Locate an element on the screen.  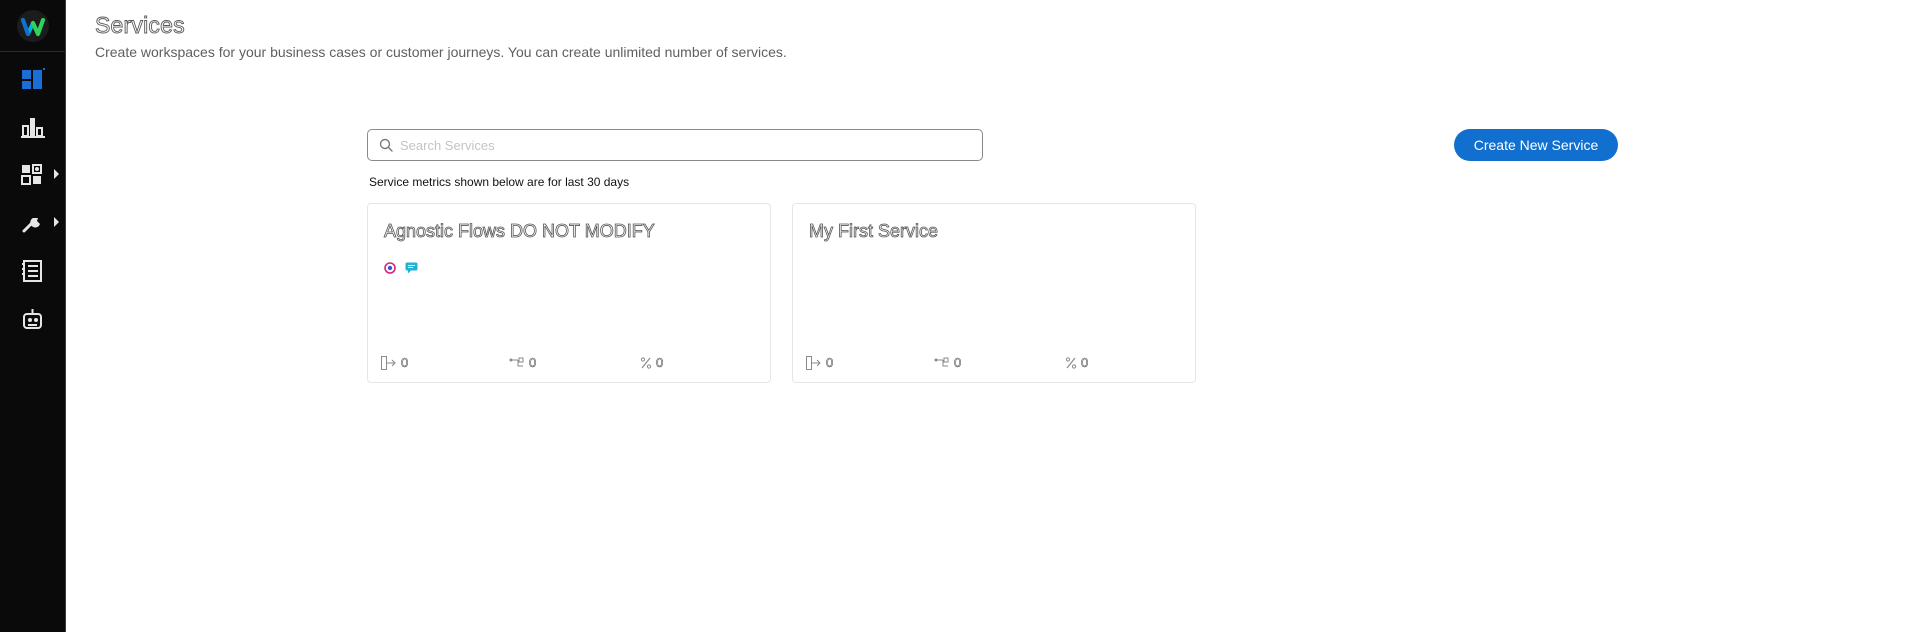
search-box is located at coordinates (675, 145).